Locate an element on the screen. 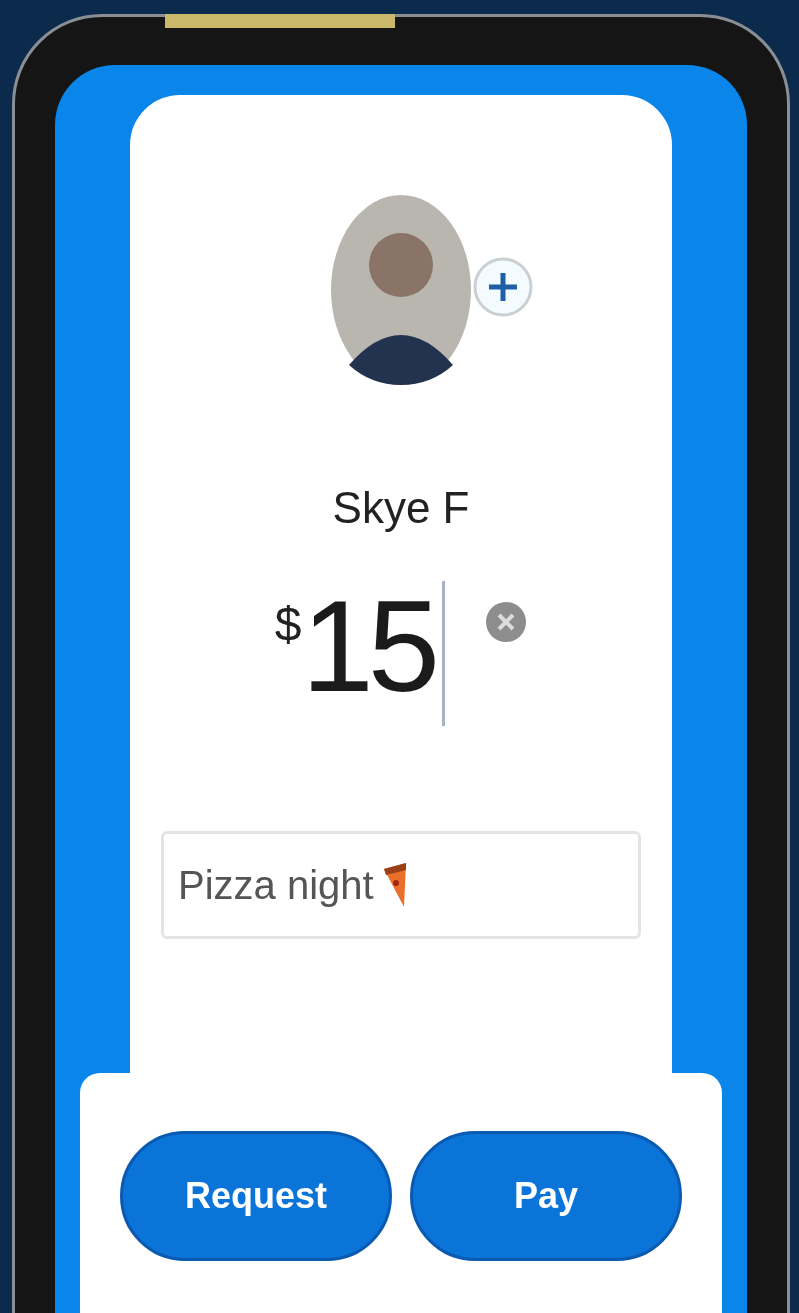 The height and width of the screenshot is (1313, 799). clear-icon is located at coordinates (506, 622).